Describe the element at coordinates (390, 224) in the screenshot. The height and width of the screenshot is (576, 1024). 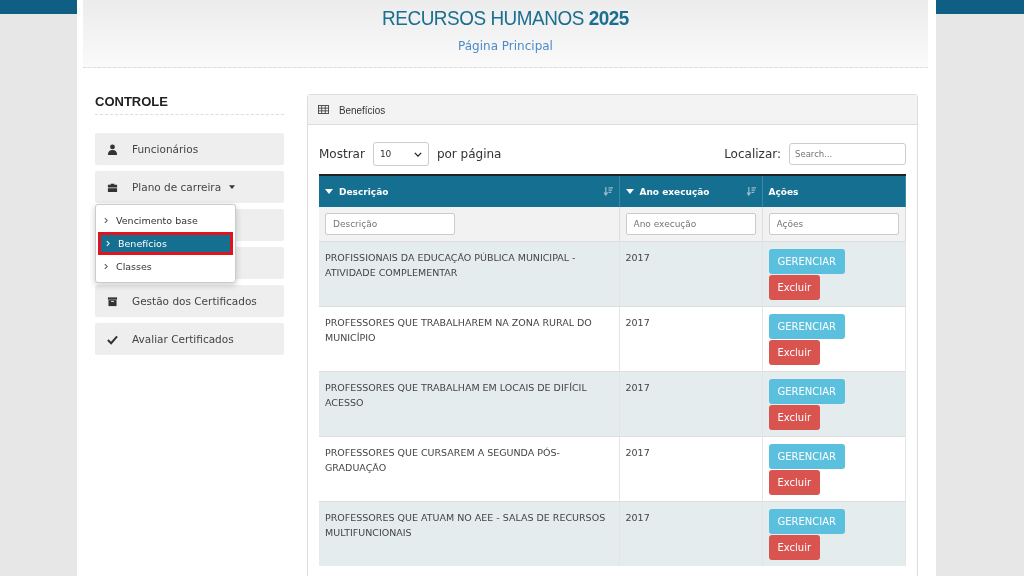
I see `filter-field: Descrição` at that location.